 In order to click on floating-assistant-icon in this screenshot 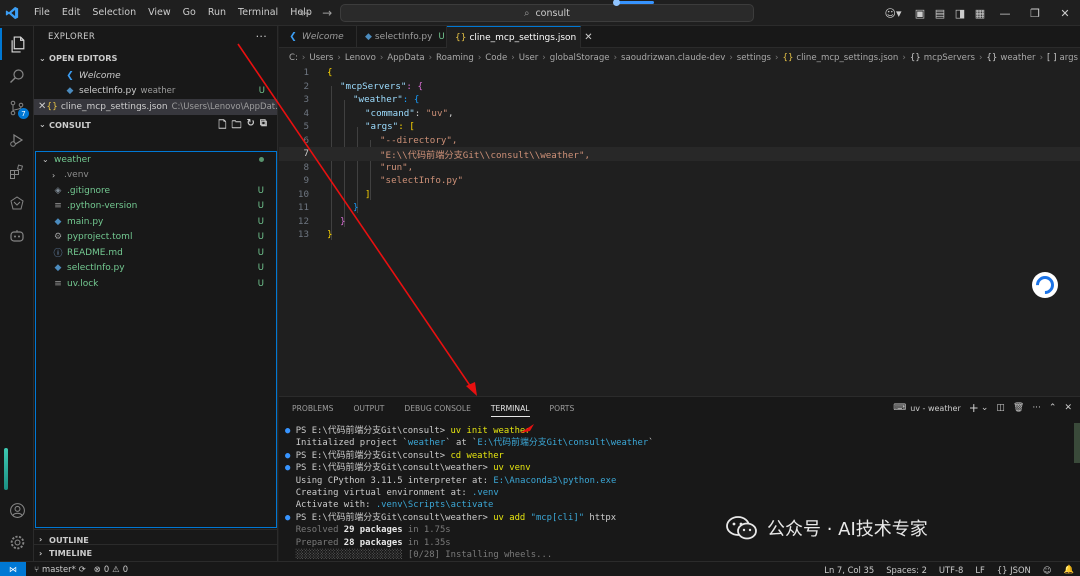, I will do `click(1045, 285)`.